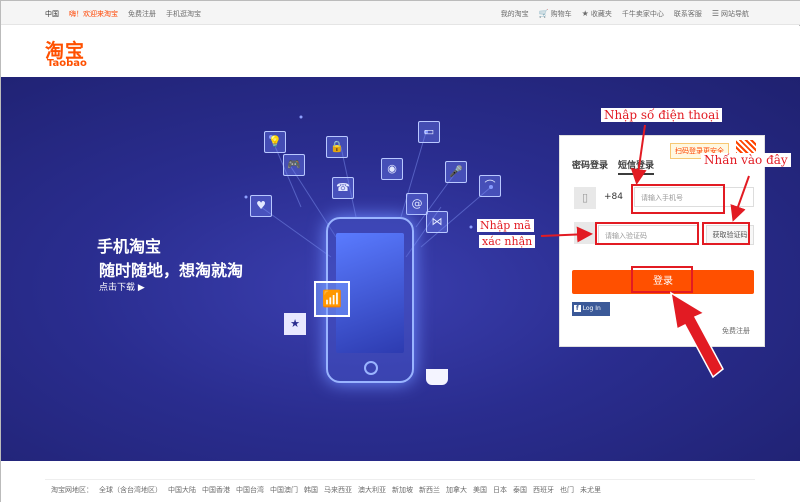  I want to click on site-link: 美国, so click(480, 490).